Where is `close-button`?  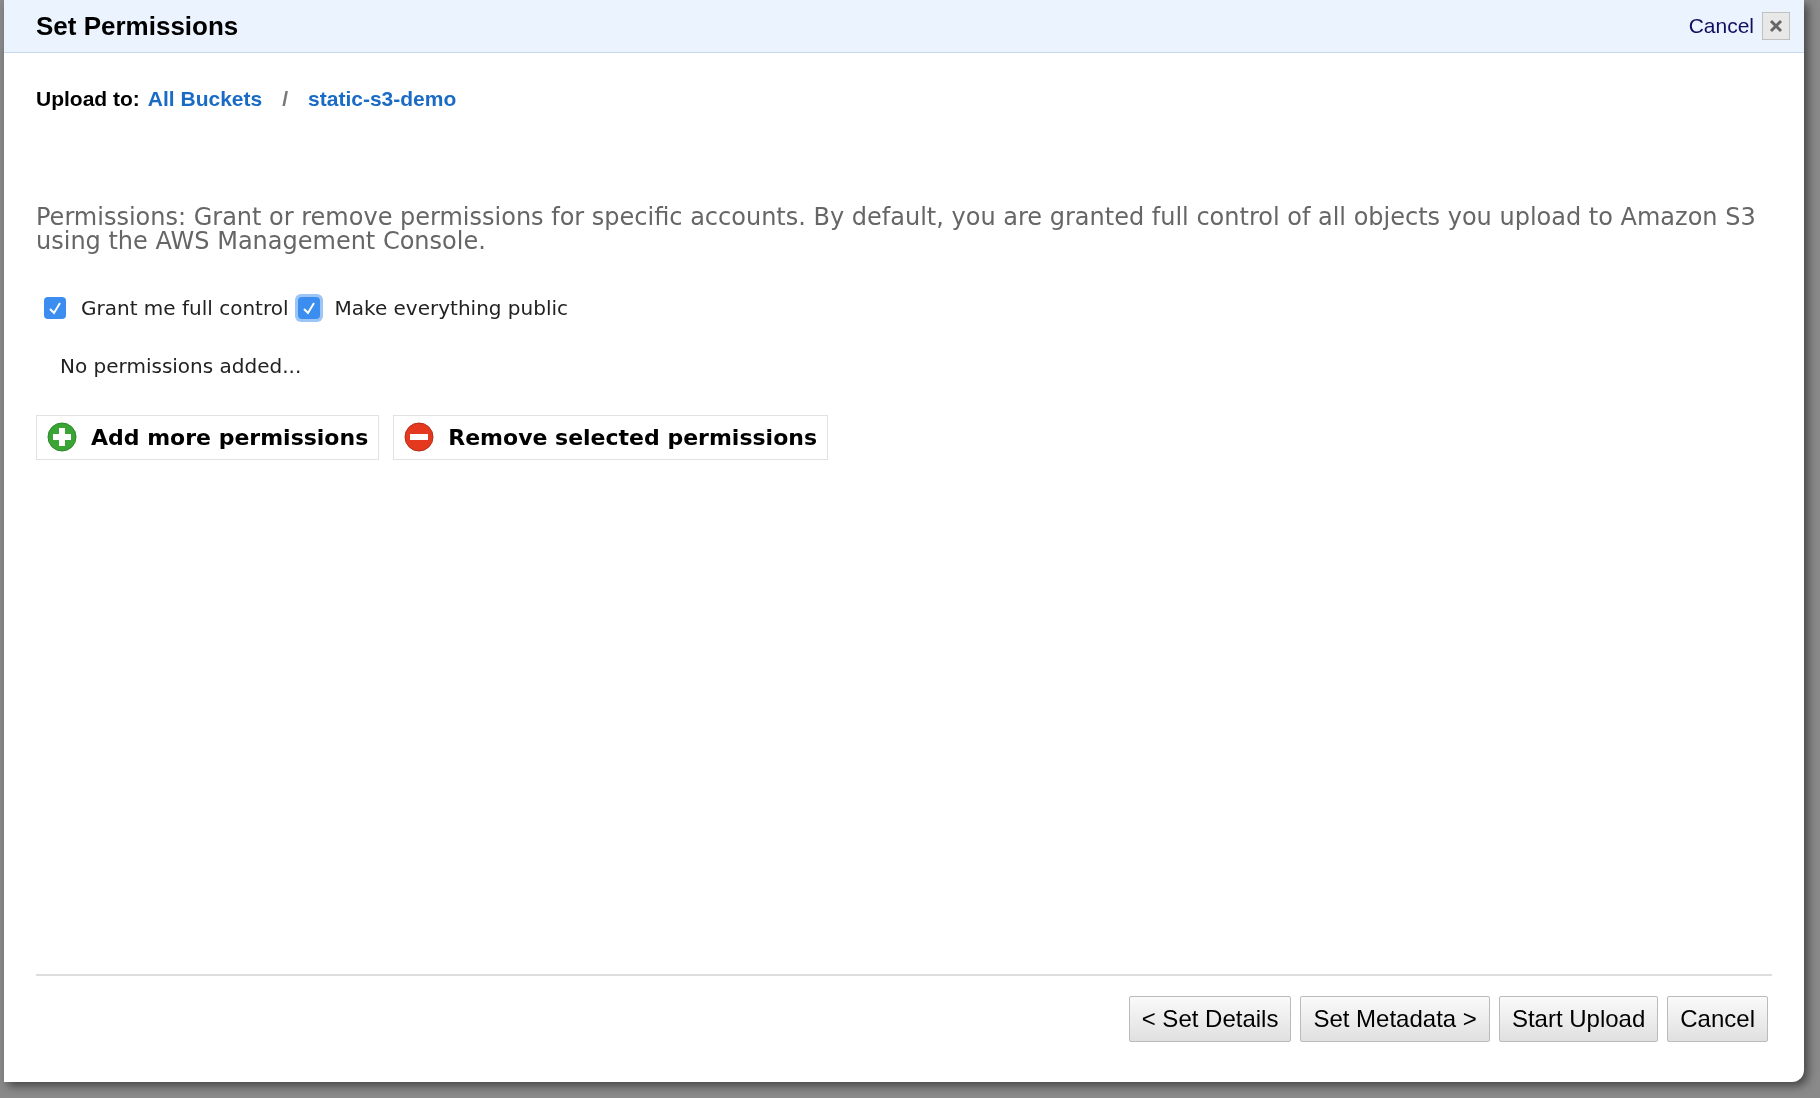
close-button is located at coordinates (1776, 26).